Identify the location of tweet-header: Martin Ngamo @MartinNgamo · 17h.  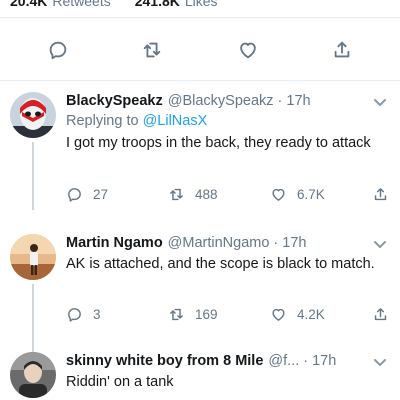
(228, 243).